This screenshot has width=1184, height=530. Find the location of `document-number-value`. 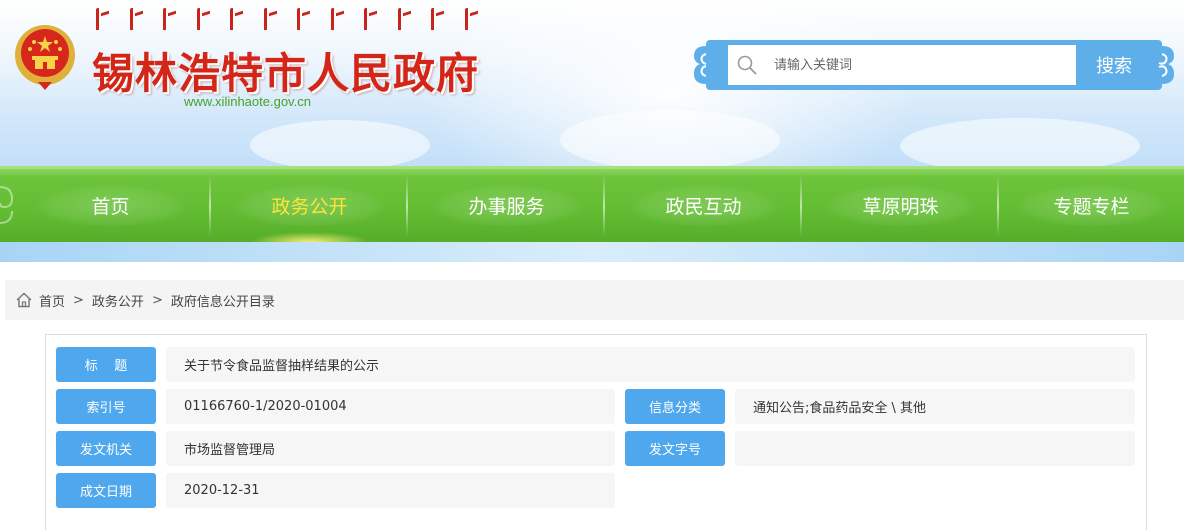

document-number-value is located at coordinates (935, 448).